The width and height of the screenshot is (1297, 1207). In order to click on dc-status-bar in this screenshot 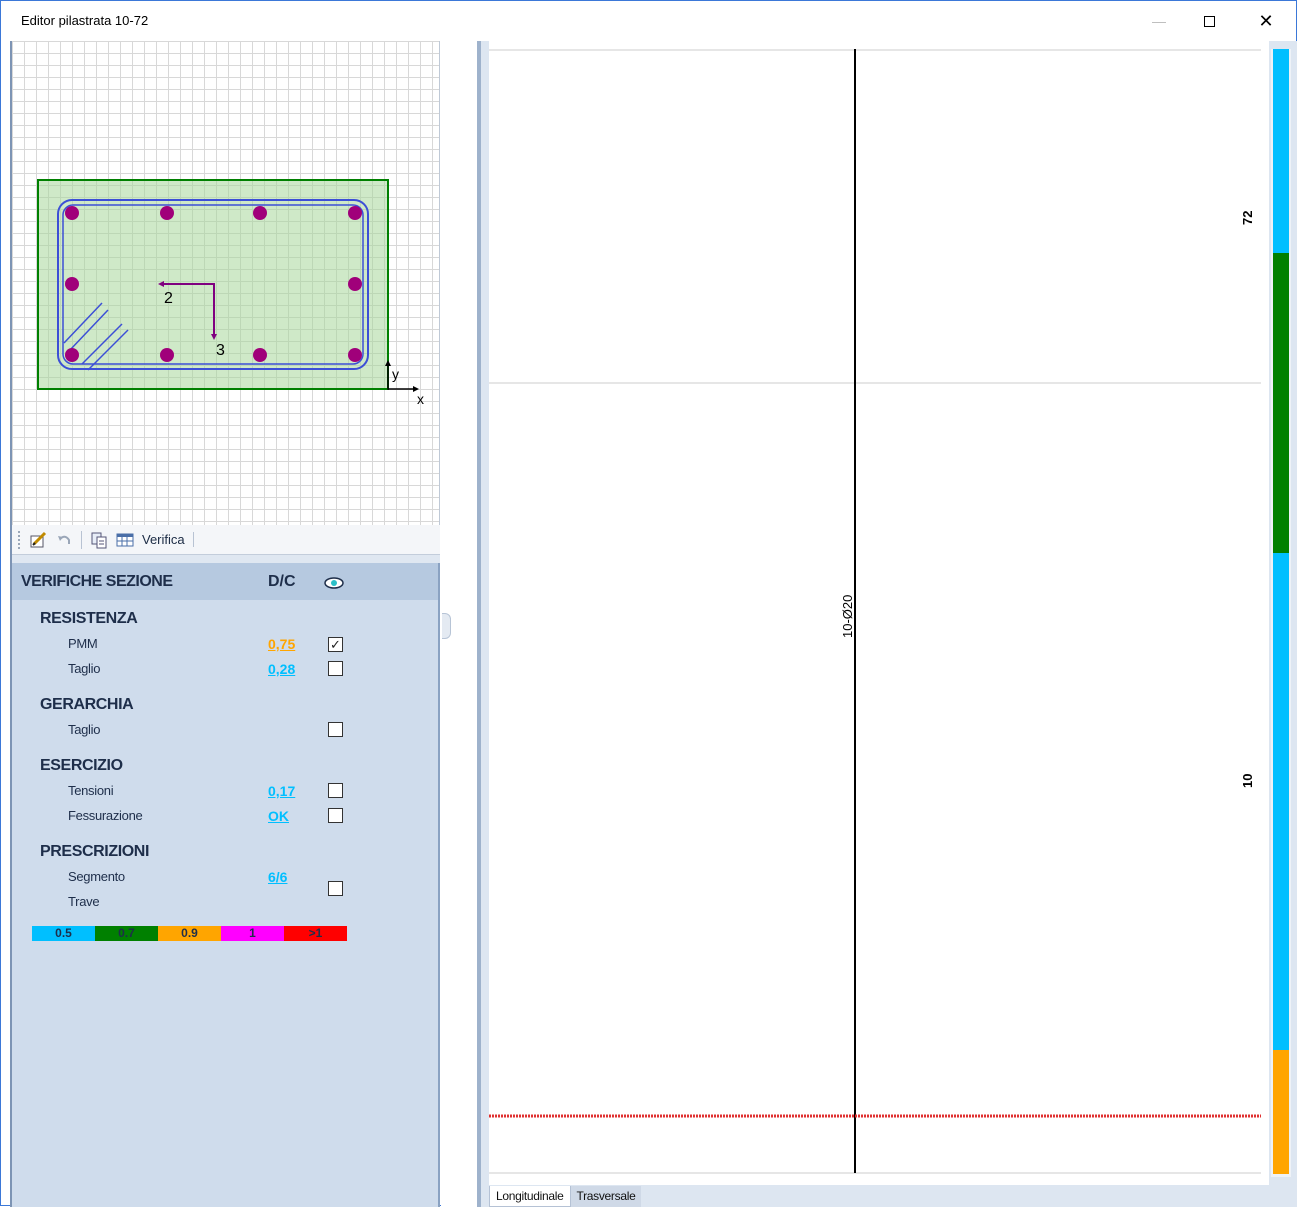, I will do `click(1281, 613)`.